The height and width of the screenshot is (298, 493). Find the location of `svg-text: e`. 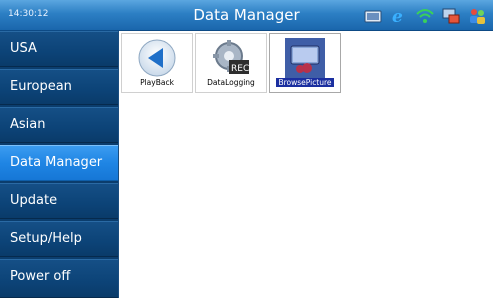

svg-text: e is located at coordinates (397, 16).